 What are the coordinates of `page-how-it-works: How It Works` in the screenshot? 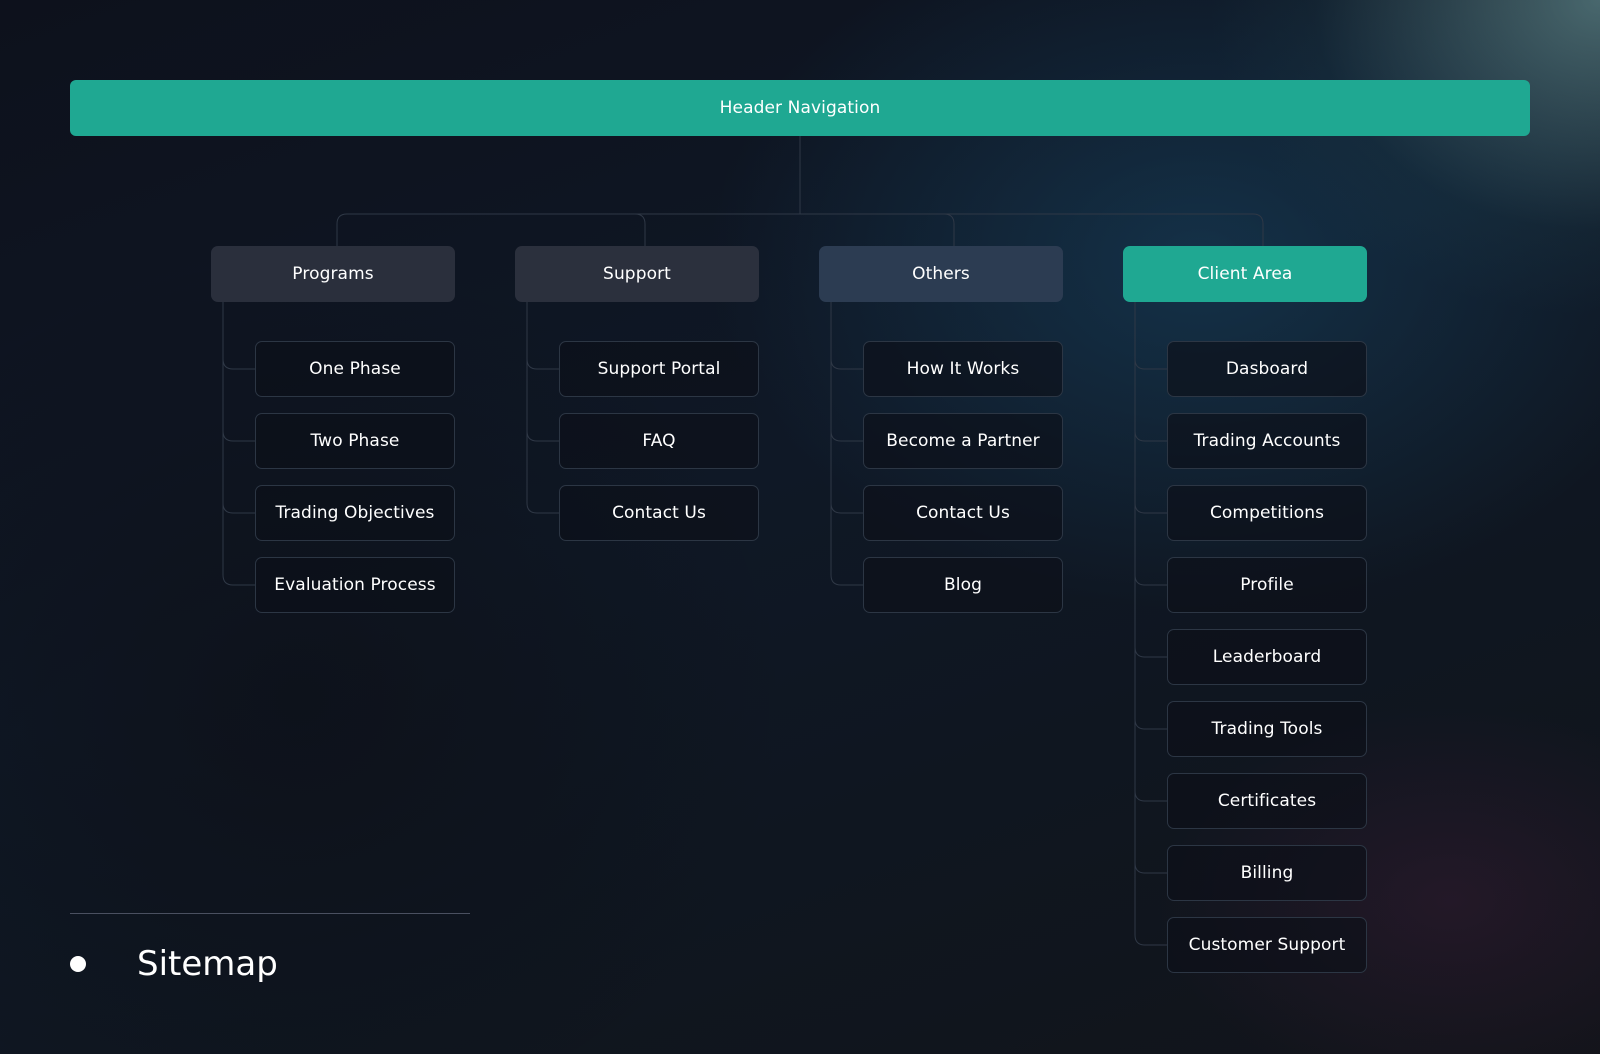 It's located at (963, 369).